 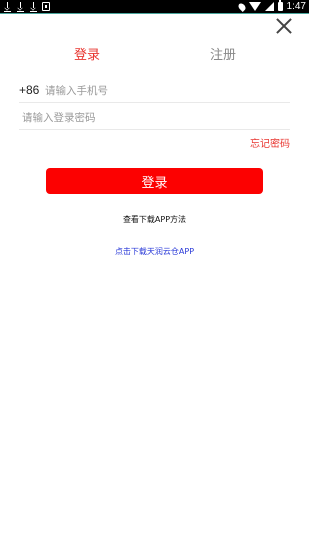 I want to click on signal-icon, so click(x=269, y=6).